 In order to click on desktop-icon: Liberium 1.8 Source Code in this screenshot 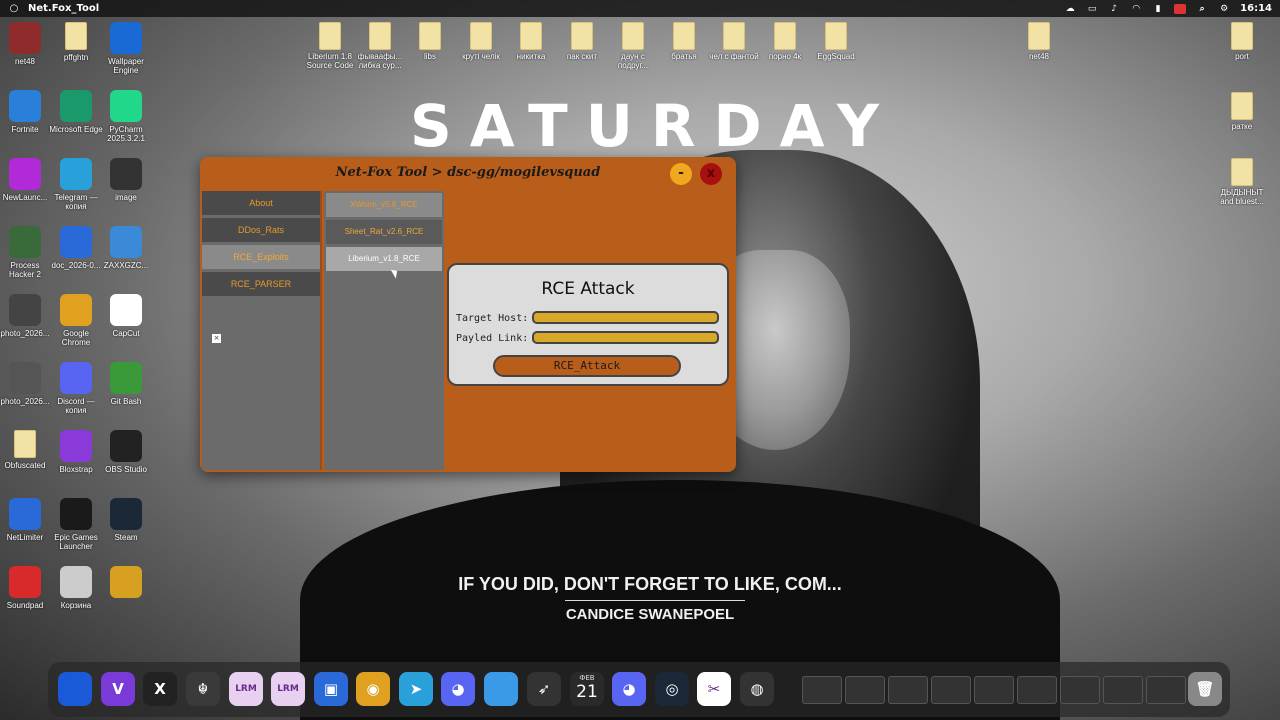, I will do `click(330, 46)`.